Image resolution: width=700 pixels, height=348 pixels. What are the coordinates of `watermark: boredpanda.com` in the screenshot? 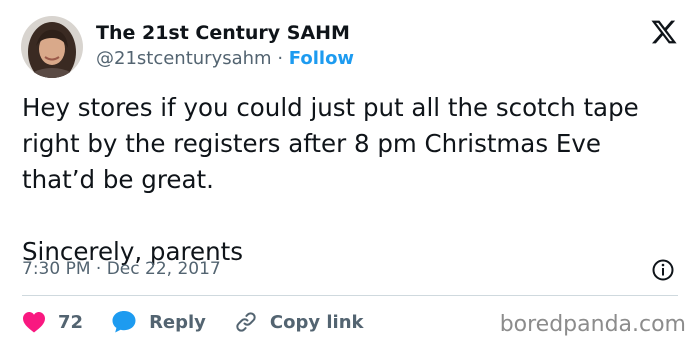 It's located at (592, 324).